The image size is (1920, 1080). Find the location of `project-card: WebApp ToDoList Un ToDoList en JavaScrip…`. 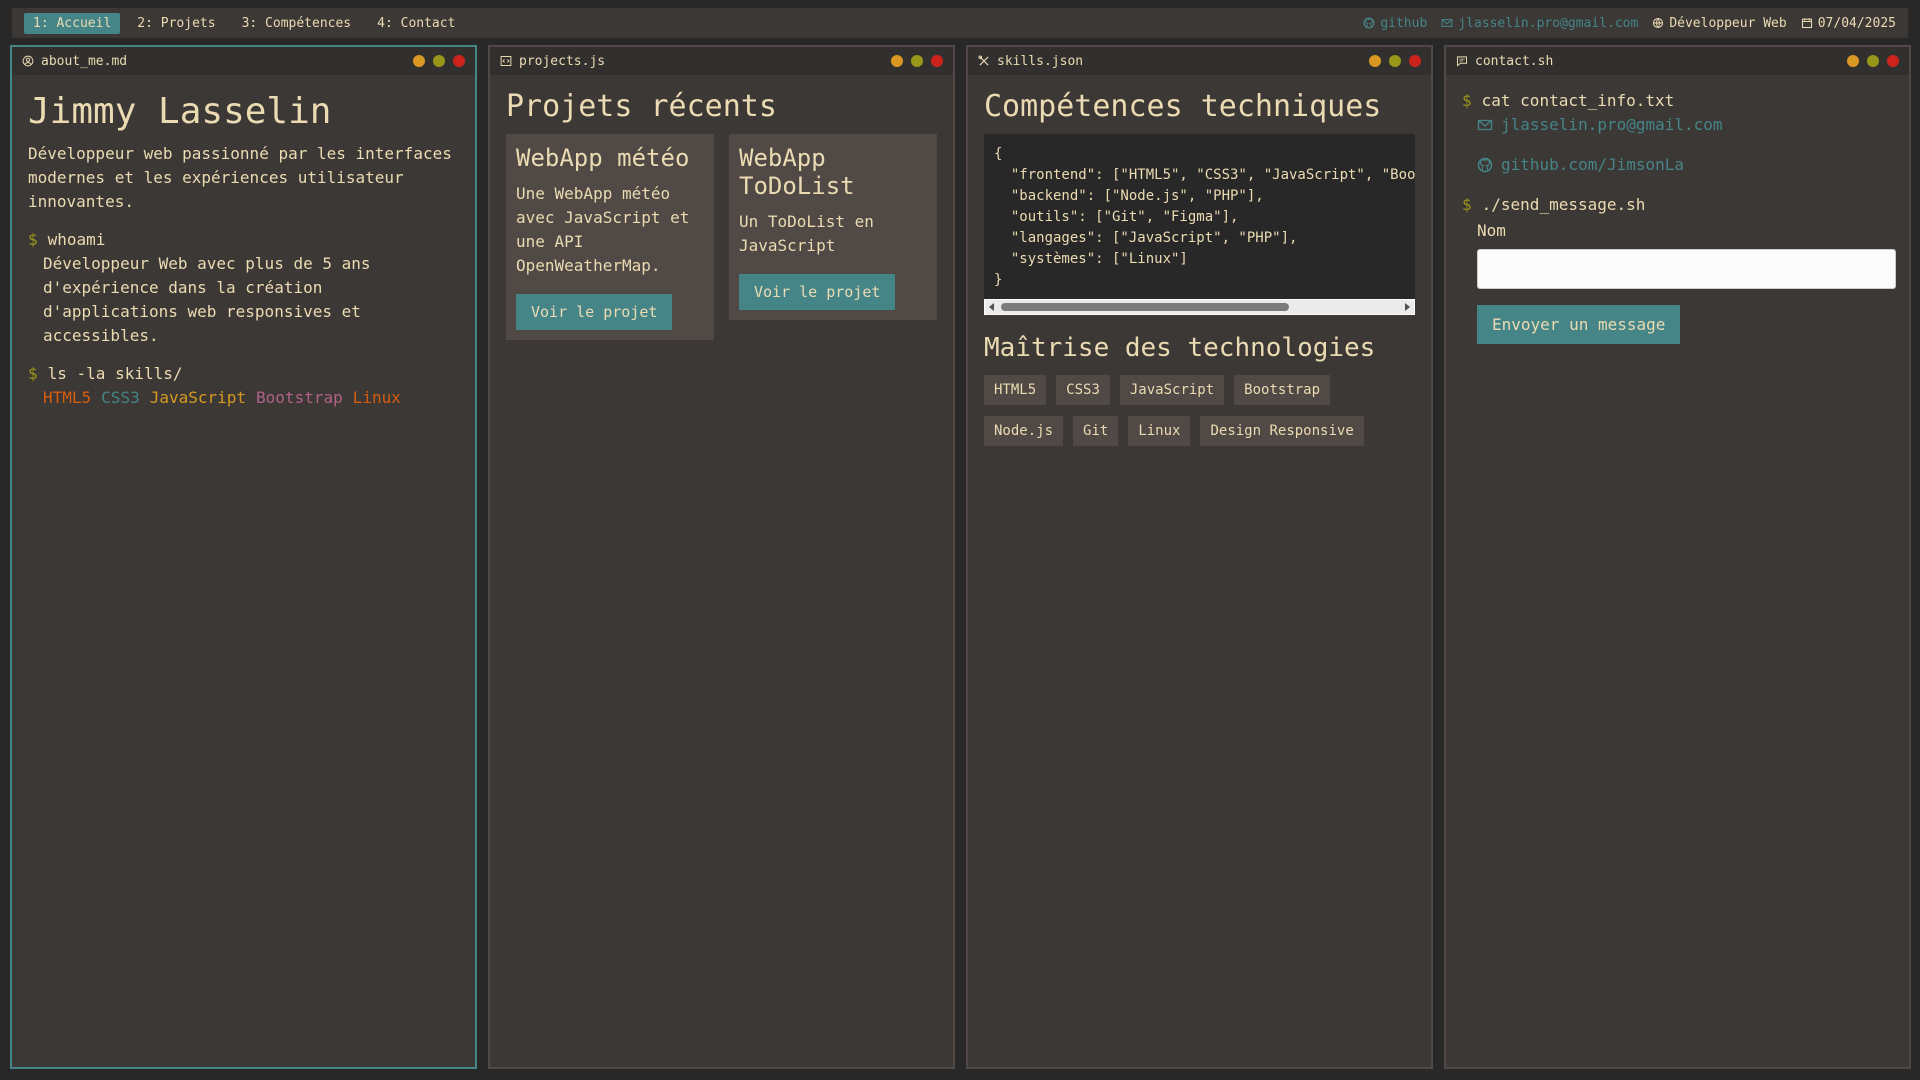

project-card: WebApp ToDoList Un ToDoList en JavaScrip… is located at coordinates (833, 227).